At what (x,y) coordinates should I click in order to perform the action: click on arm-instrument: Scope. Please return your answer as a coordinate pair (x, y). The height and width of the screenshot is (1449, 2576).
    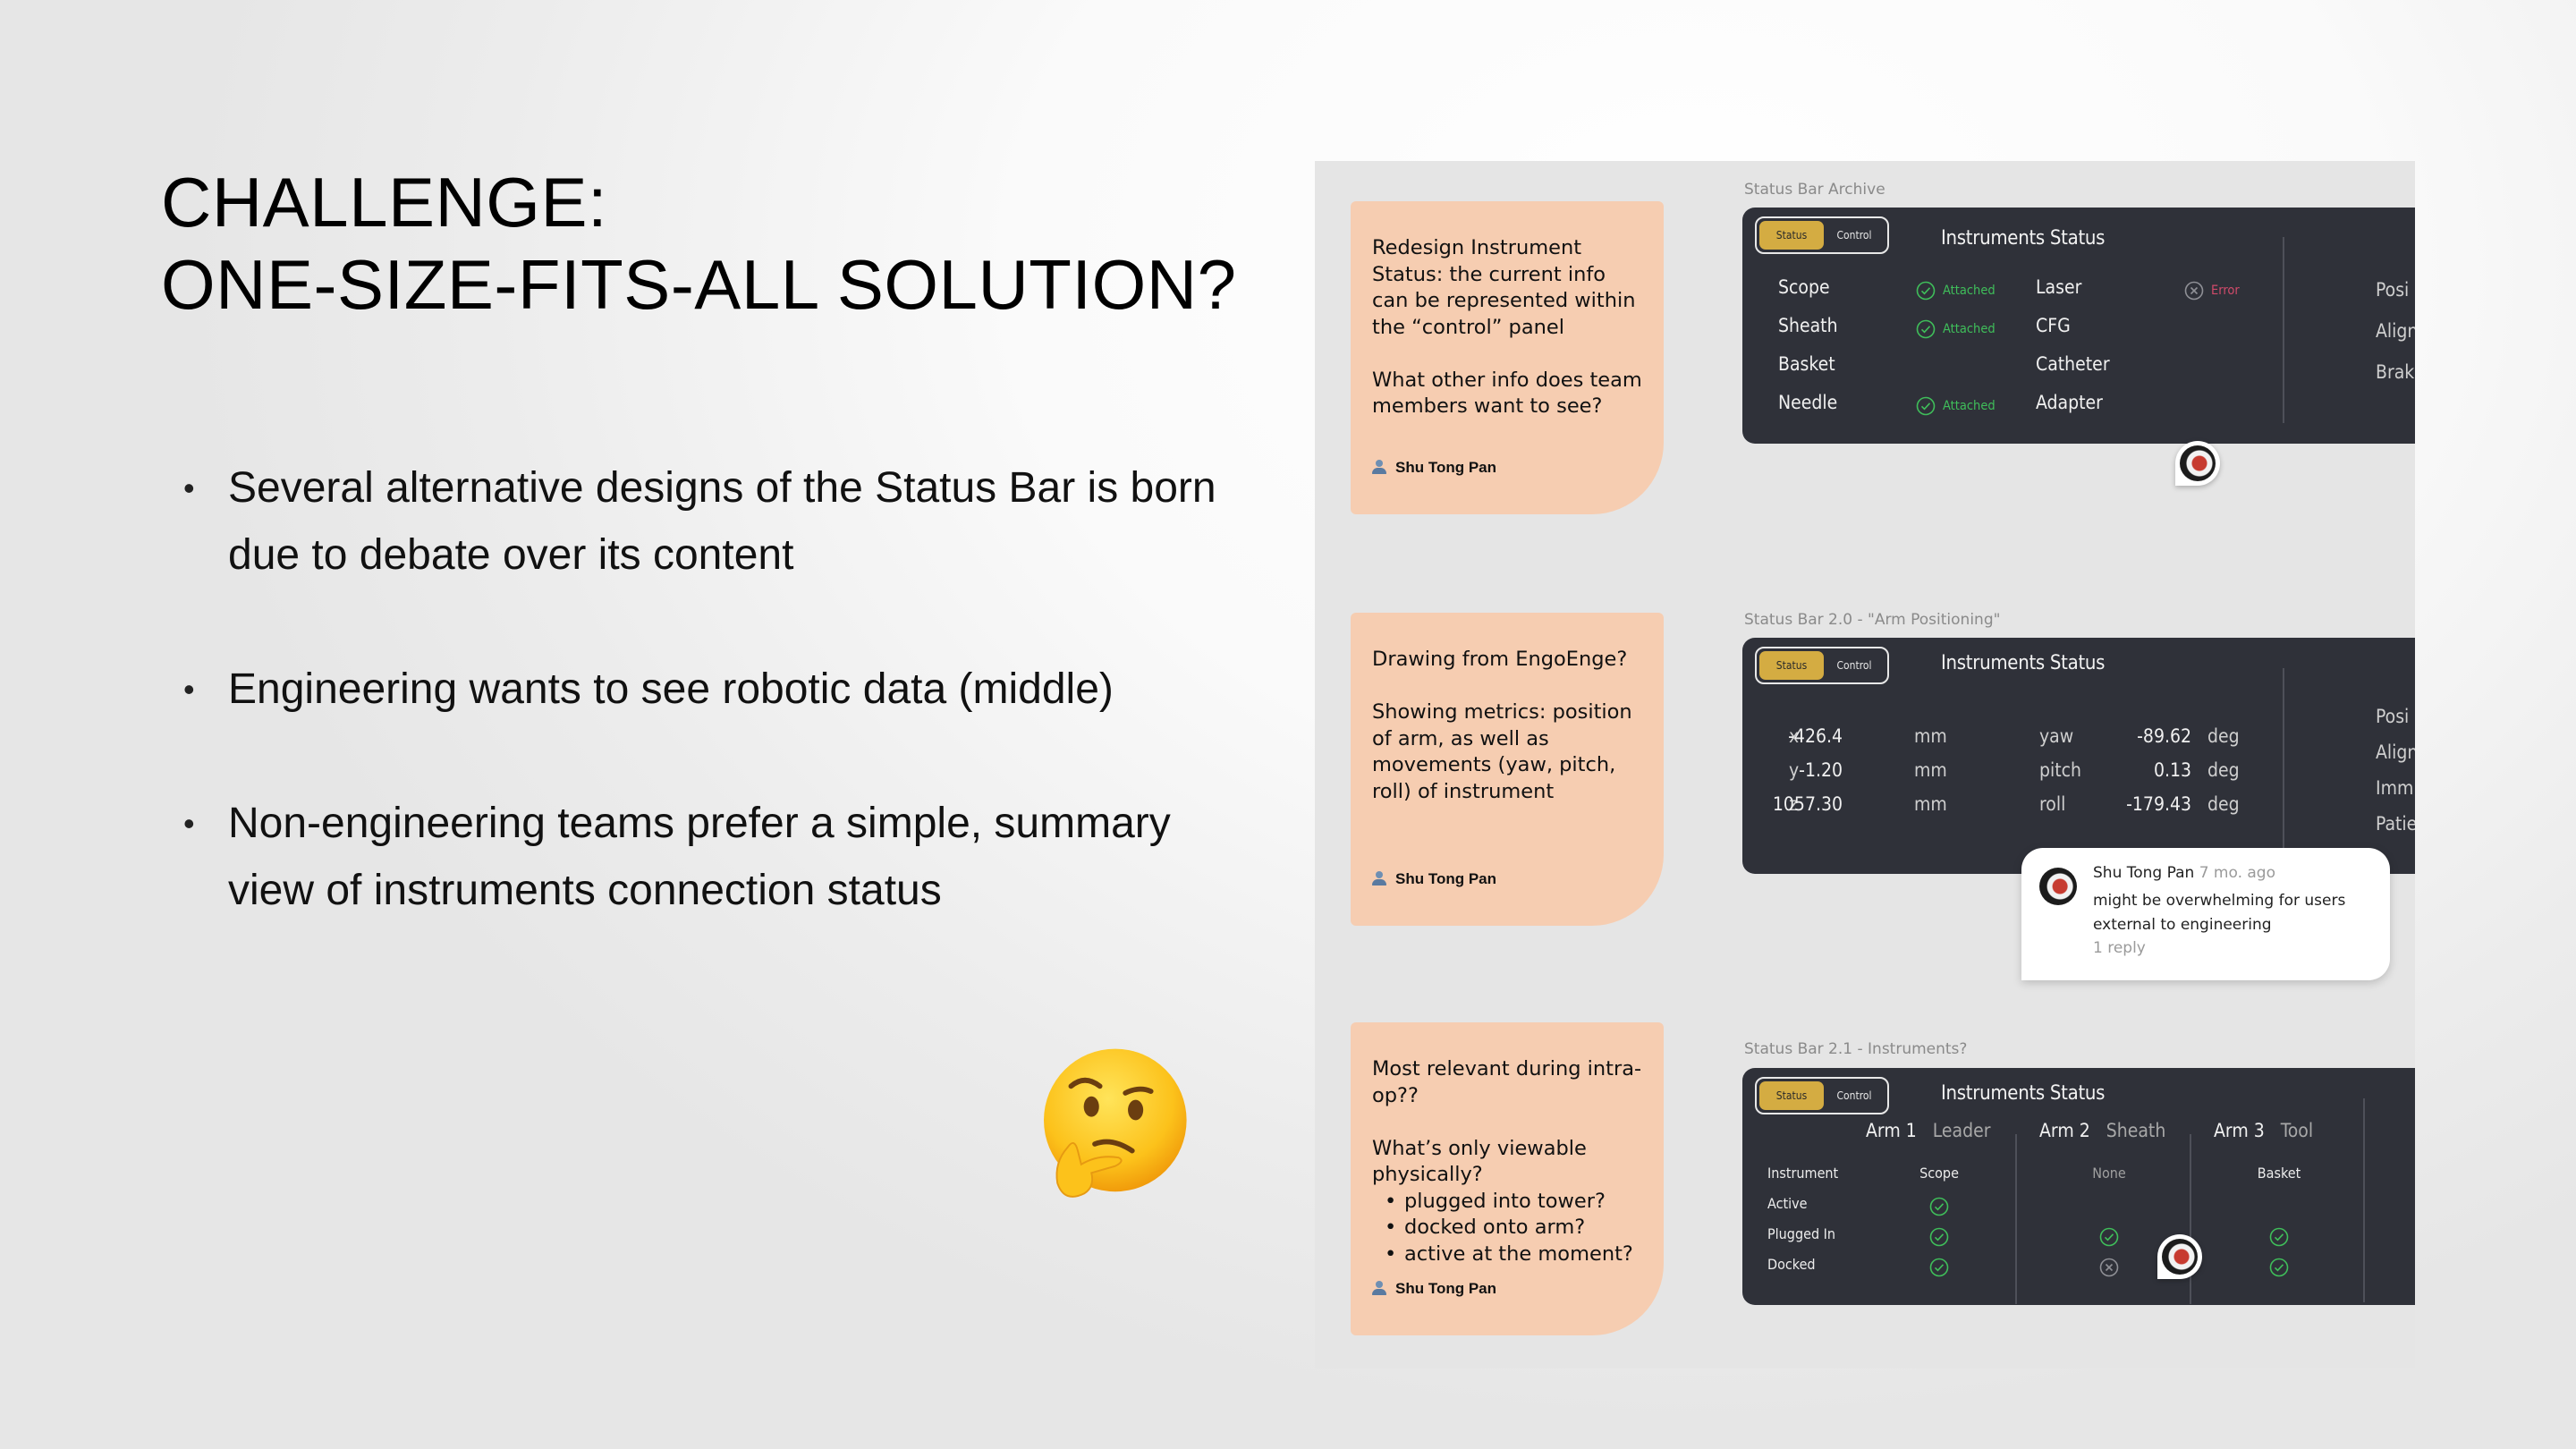
    Looking at the image, I should click on (1939, 1173).